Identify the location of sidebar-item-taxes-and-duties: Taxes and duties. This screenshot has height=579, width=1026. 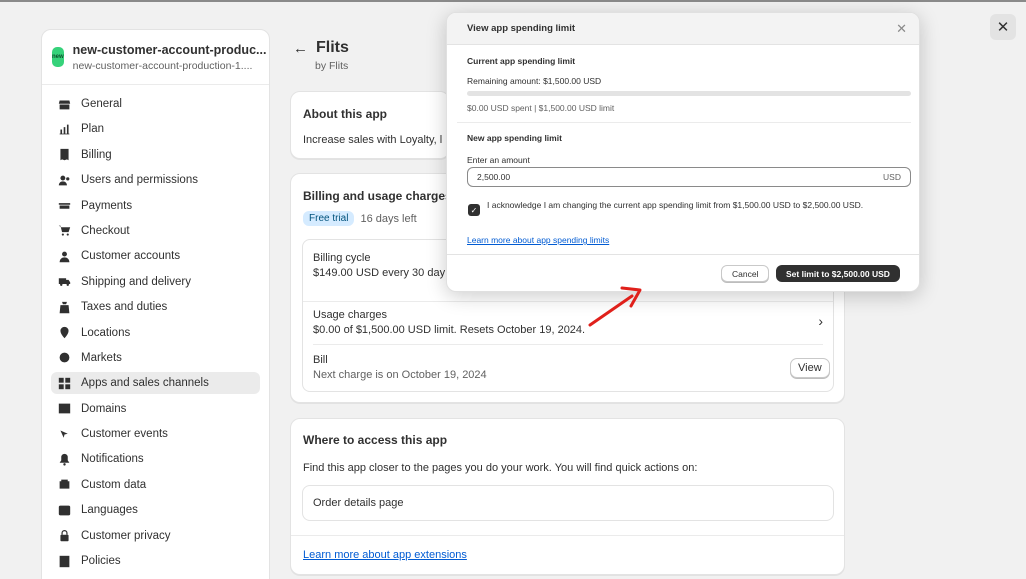
(155, 307).